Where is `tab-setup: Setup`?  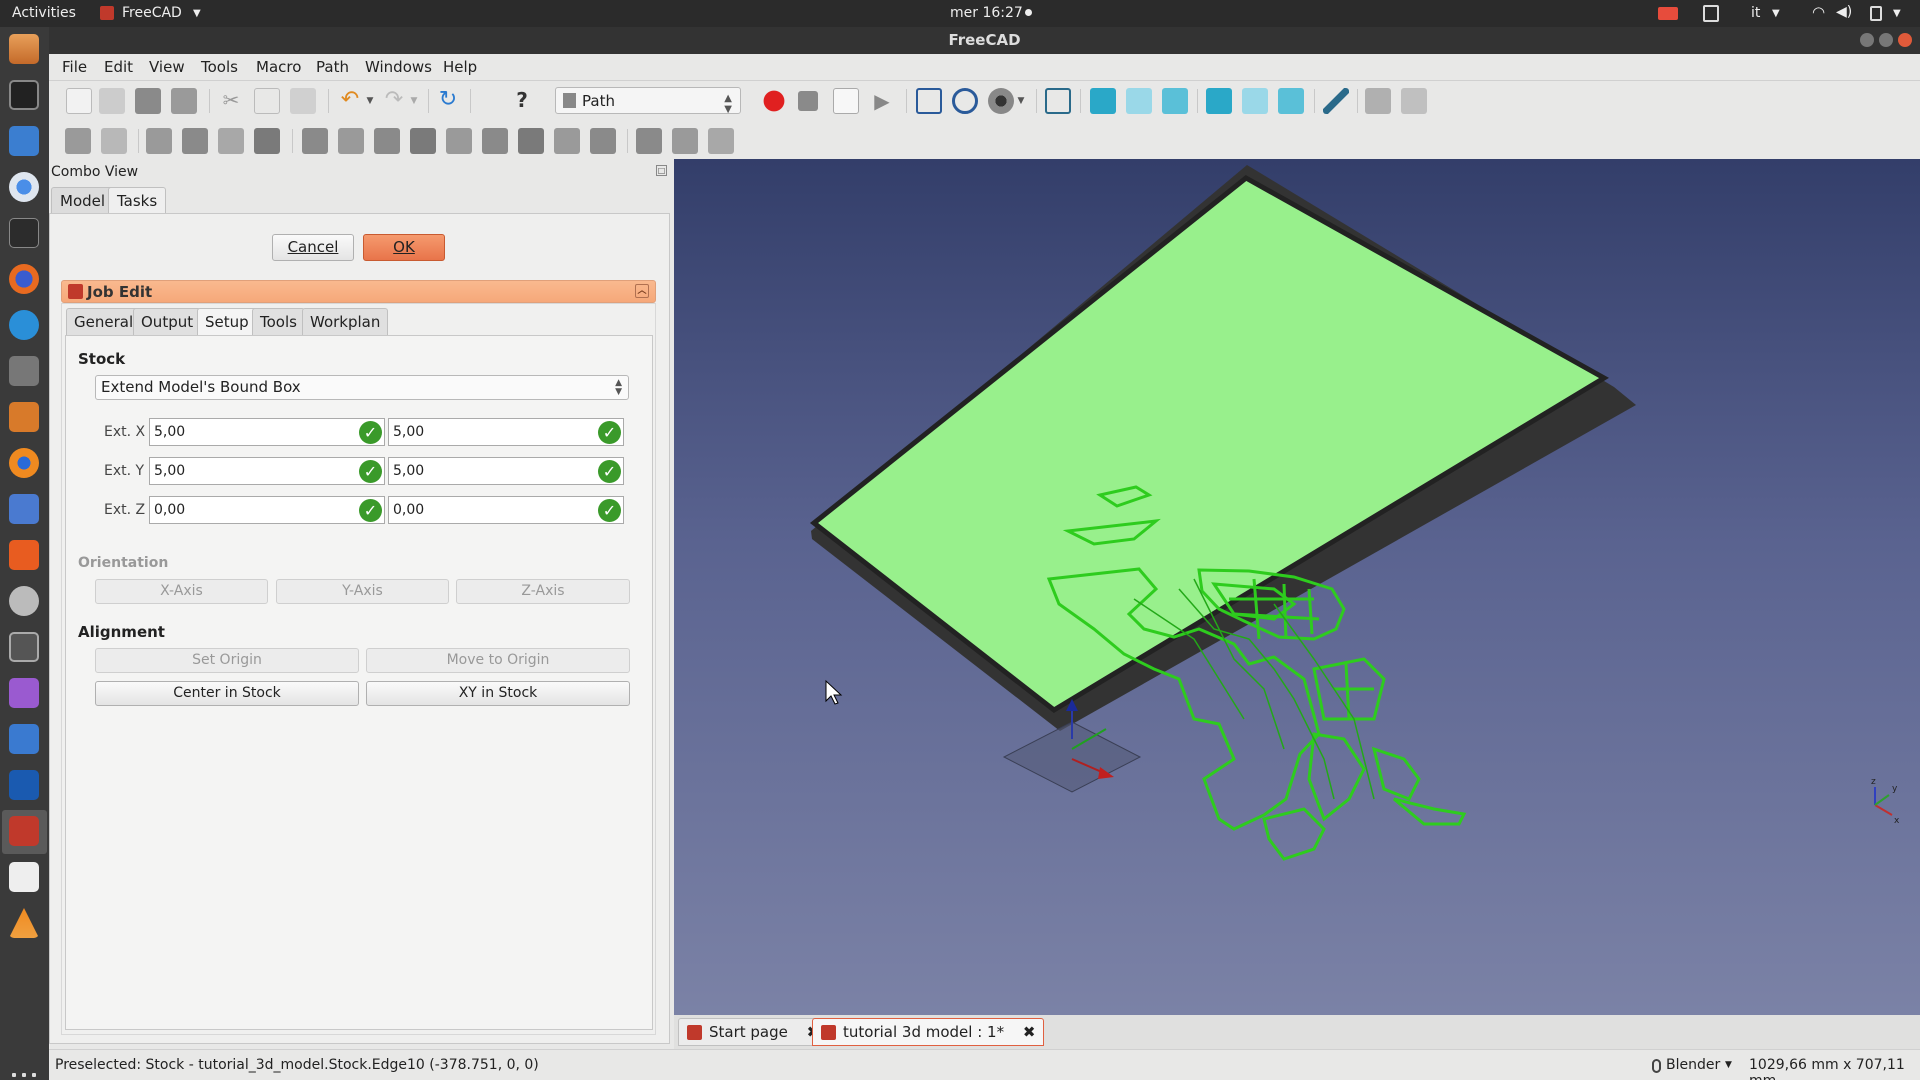 tab-setup: Setup is located at coordinates (227, 322).